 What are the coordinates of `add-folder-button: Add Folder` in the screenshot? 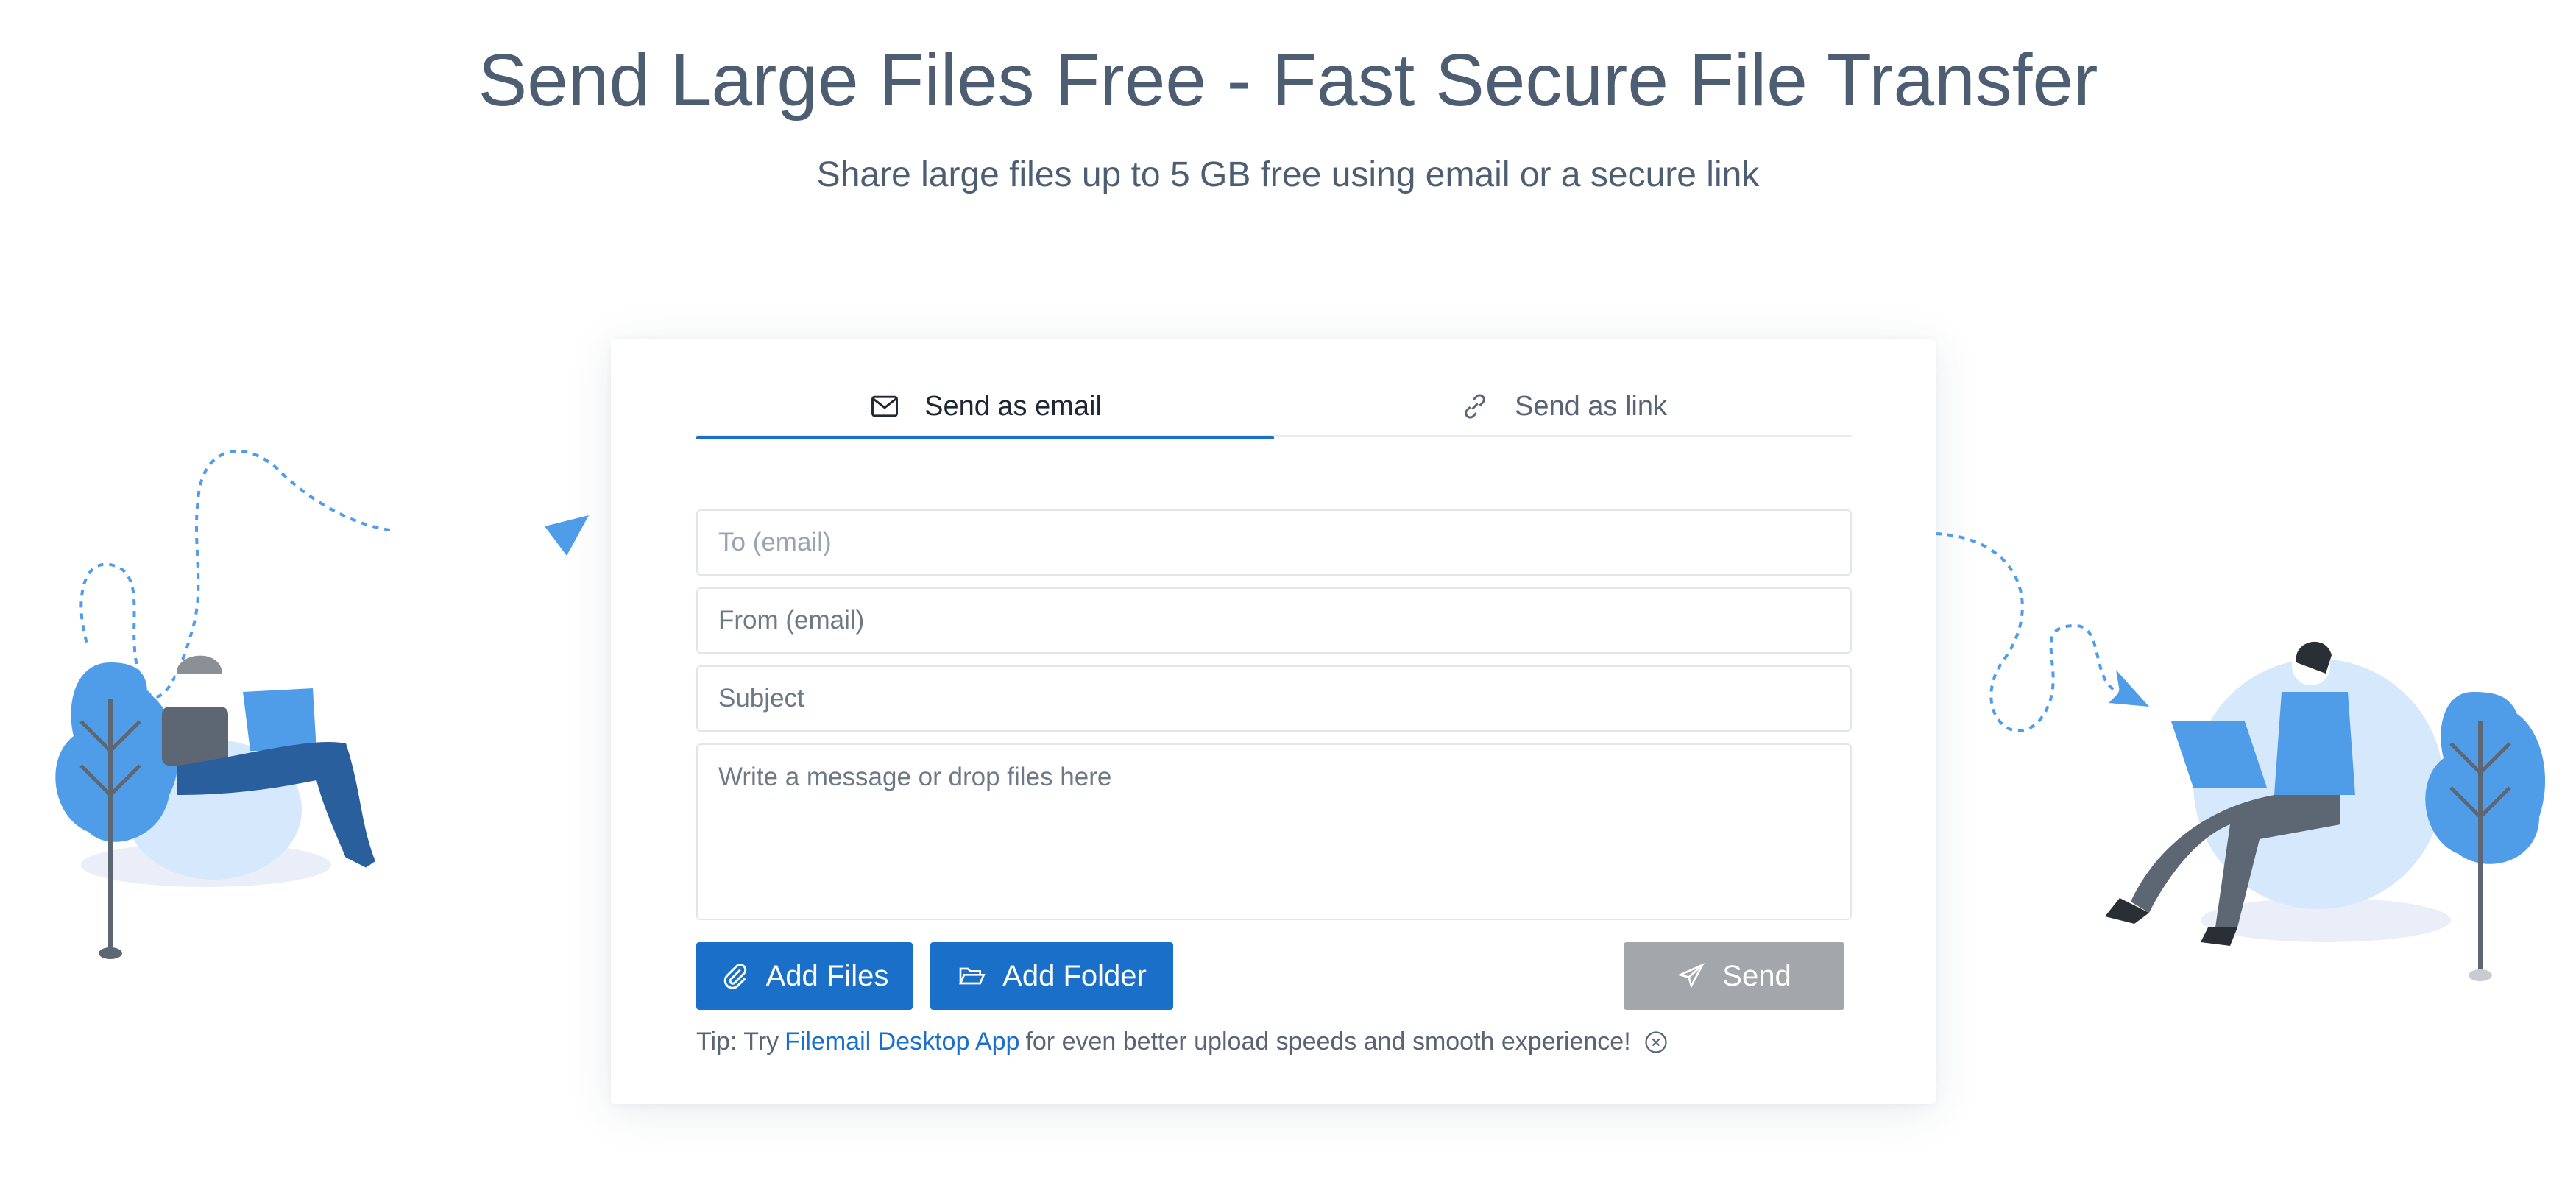 It's located at (1051, 976).